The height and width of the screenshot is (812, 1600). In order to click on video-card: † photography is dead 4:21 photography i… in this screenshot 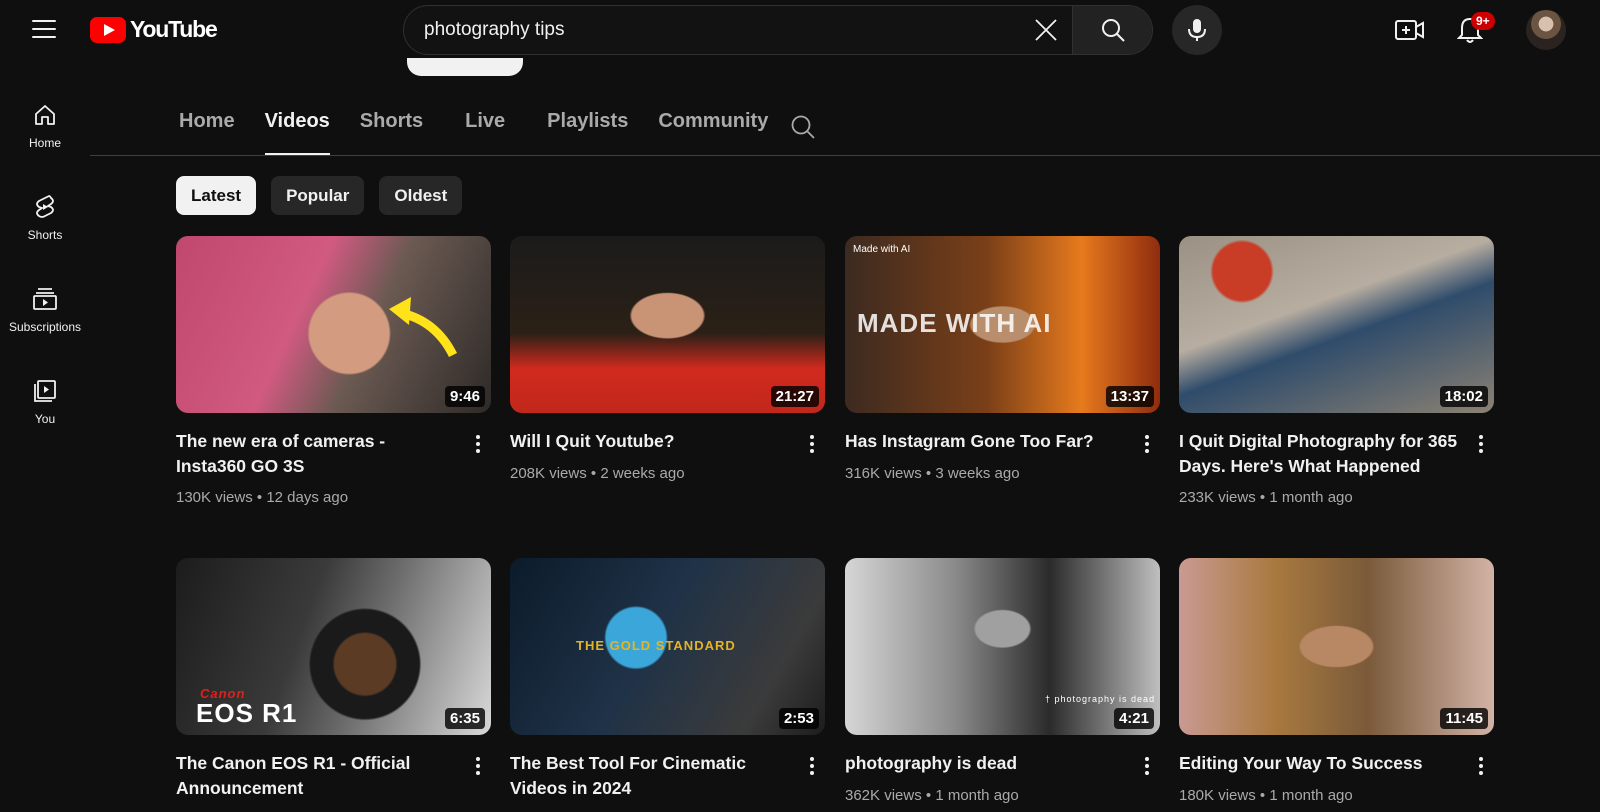, I will do `click(1002, 681)`.